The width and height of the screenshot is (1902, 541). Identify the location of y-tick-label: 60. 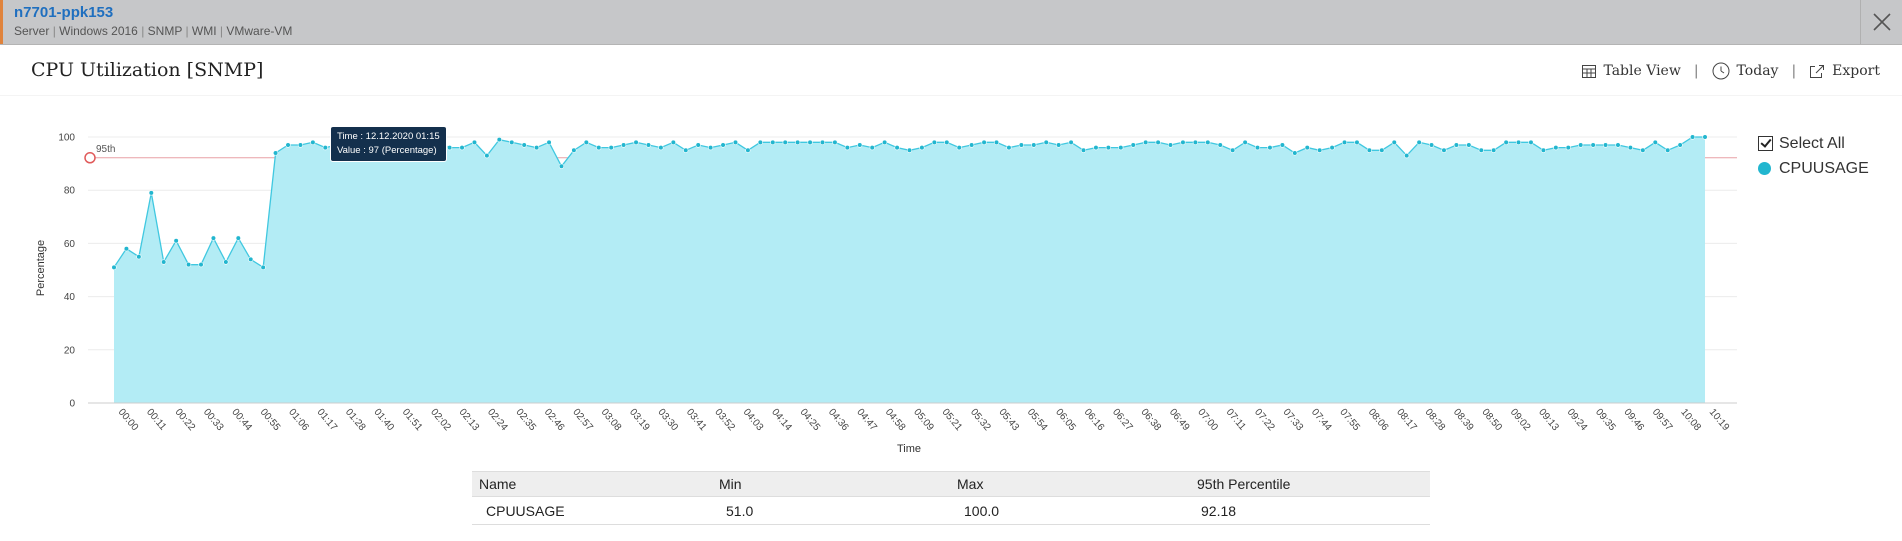
(70, 244).